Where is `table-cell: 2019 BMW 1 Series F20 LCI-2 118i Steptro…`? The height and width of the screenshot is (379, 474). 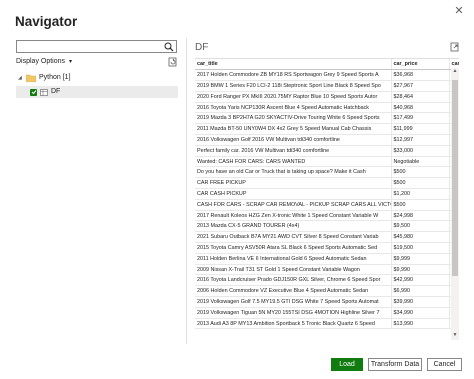 table-cell: 2019 BMW 1 Series F20 LCI-2 118i Steptro… is located at coordinates (293, 86).